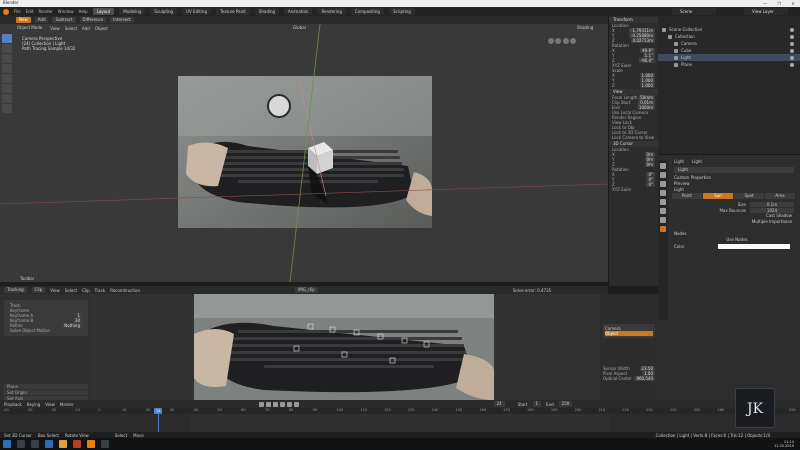 Image resolution: width=800 pixels, height=450 pixels. Describe the element at coordinates (93, 20) in the screenshot. I see `difference-button: Difference` at that location.